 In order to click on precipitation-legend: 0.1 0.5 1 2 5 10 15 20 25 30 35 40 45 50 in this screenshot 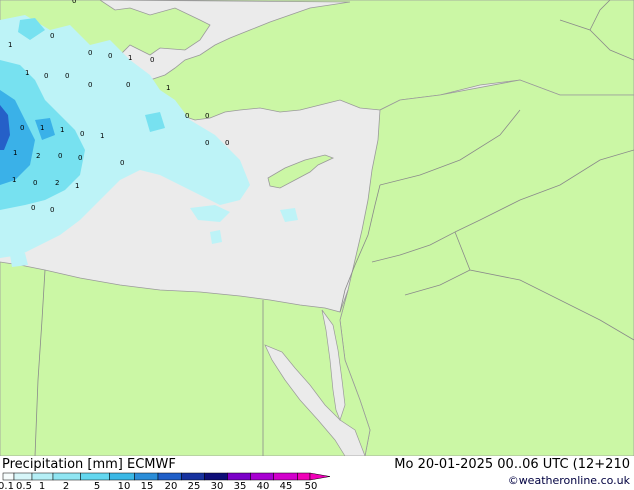, I will do `click(165, 481)`.